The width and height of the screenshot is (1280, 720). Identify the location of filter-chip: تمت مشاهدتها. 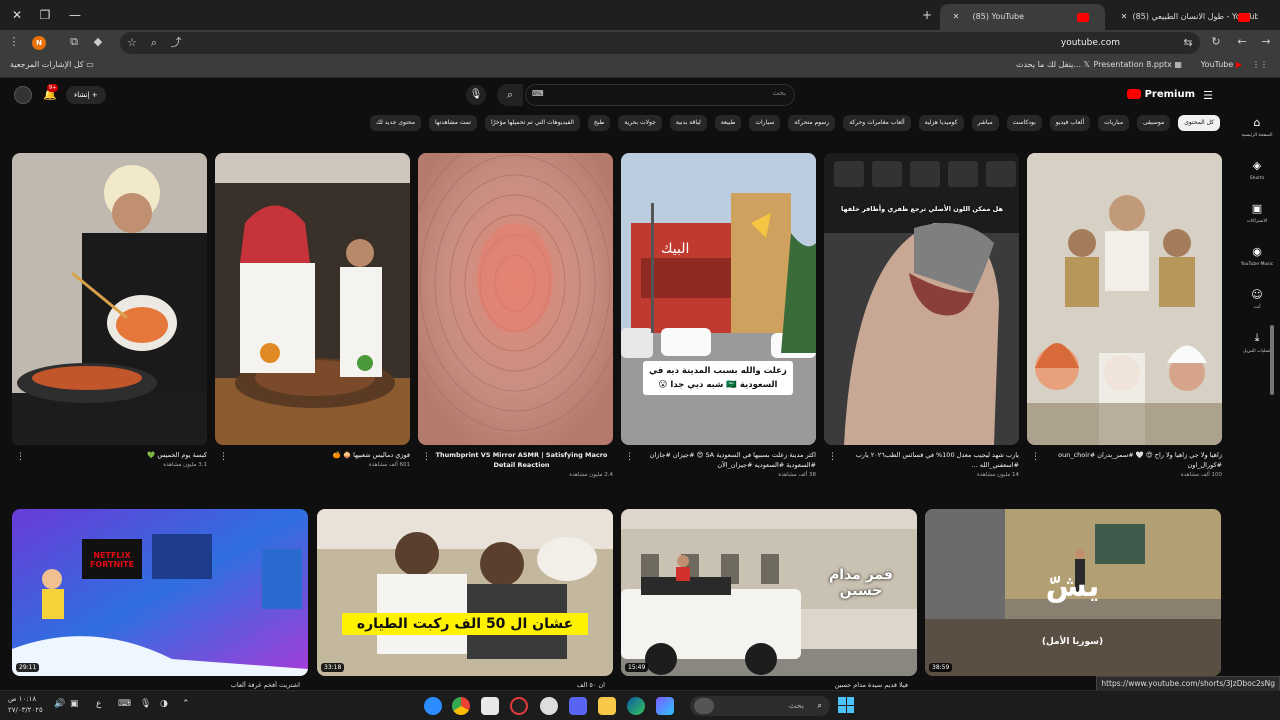
(453, 123).